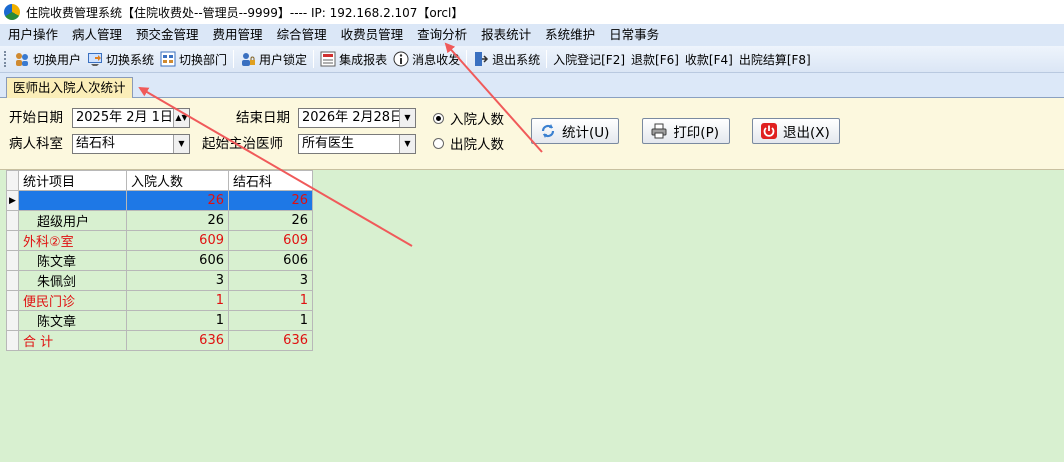 This screenshot has width=1064, height=462. What do you see at coordinates (575, 131) in the screenshot?
I see `stats-button: 统计(U)` at bounding box center [575, 131].